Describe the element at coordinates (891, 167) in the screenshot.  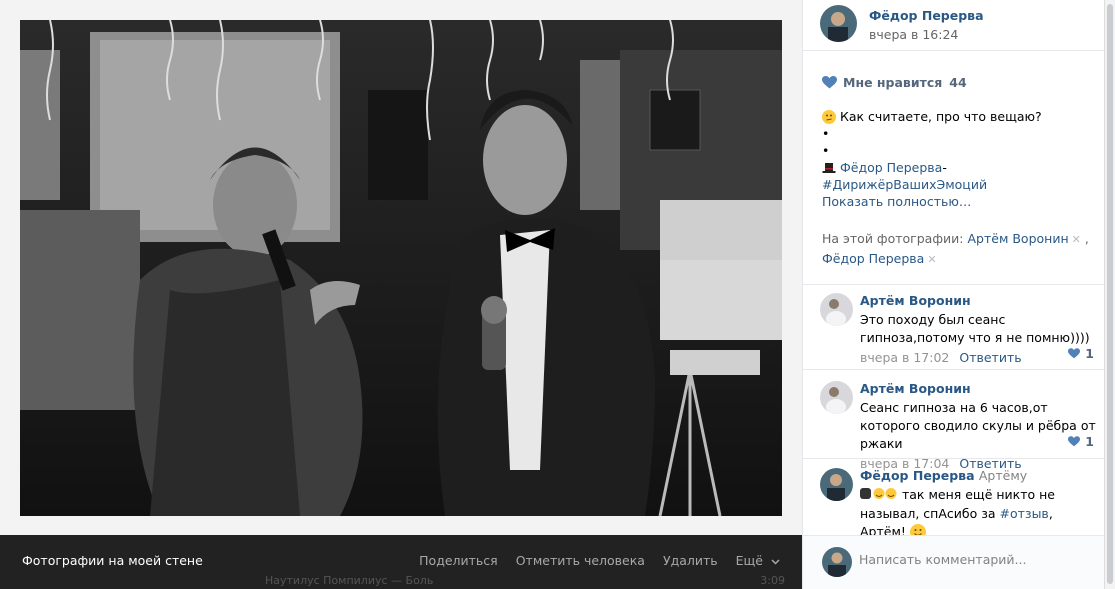
I see `signature-link: Фёдор Перерва` at that location.